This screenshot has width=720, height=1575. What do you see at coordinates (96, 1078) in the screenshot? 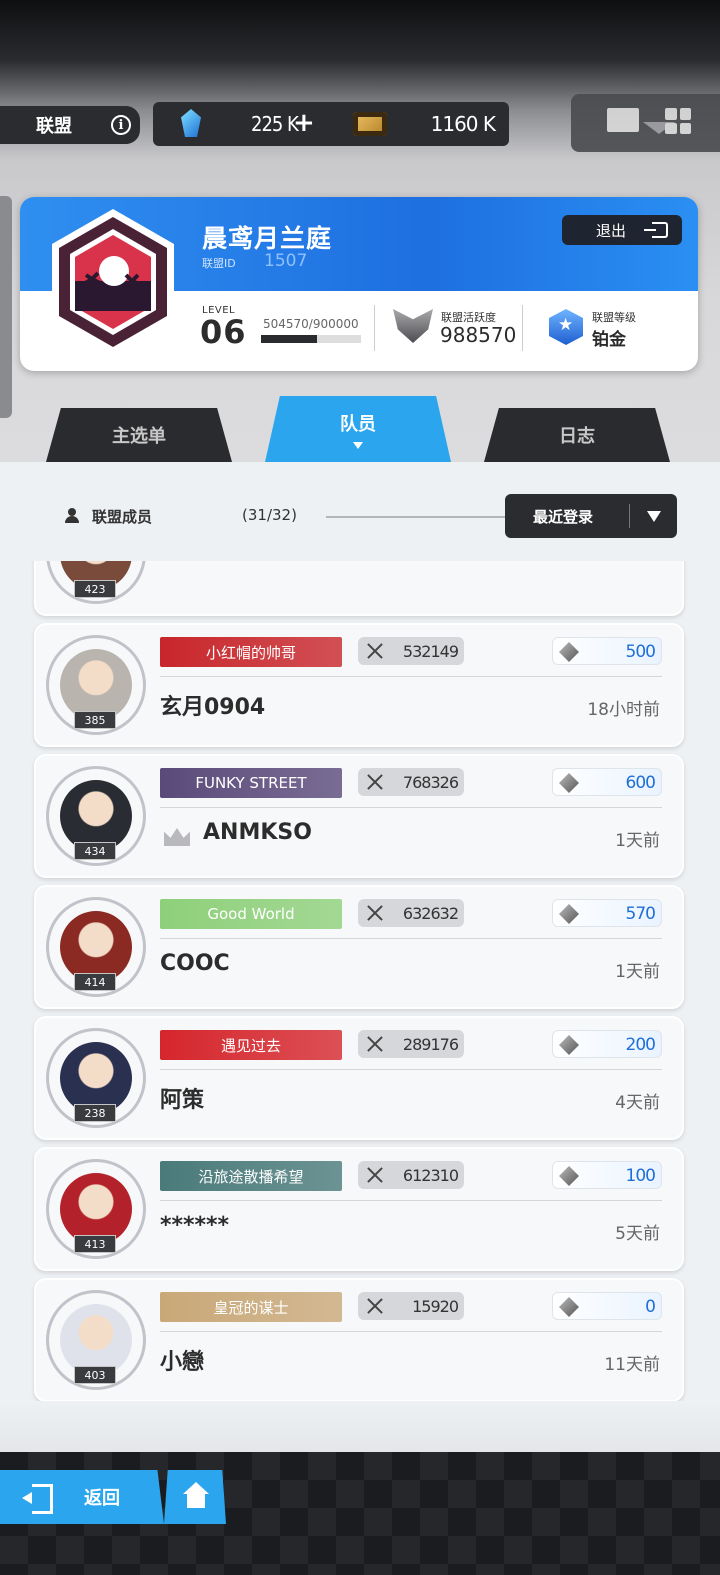
I see `member-avatar: 238` at bounding box center [96, 1078].